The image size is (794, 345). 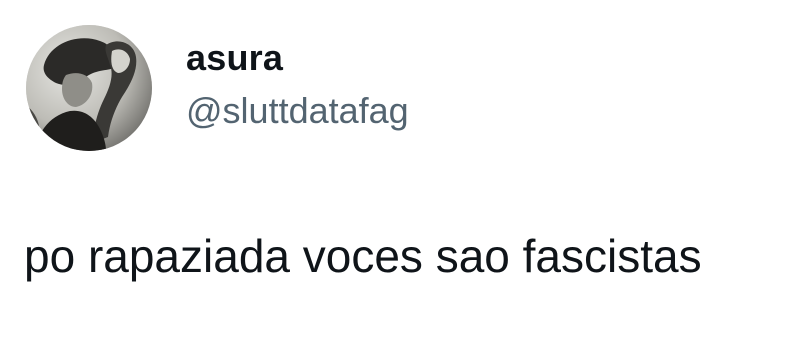 What do you see at coordinates (234, 58) in the screenshot?
I see `author-display-name: asura` at bounding box center [234, 58].